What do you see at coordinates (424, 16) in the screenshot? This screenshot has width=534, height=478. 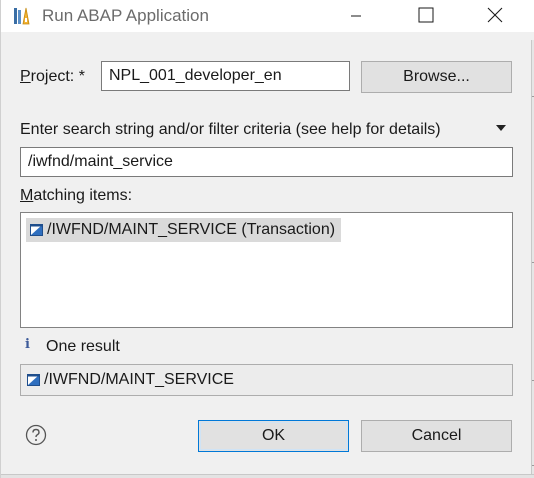 I see `maximize-icon` at bounding box center [424, 16].